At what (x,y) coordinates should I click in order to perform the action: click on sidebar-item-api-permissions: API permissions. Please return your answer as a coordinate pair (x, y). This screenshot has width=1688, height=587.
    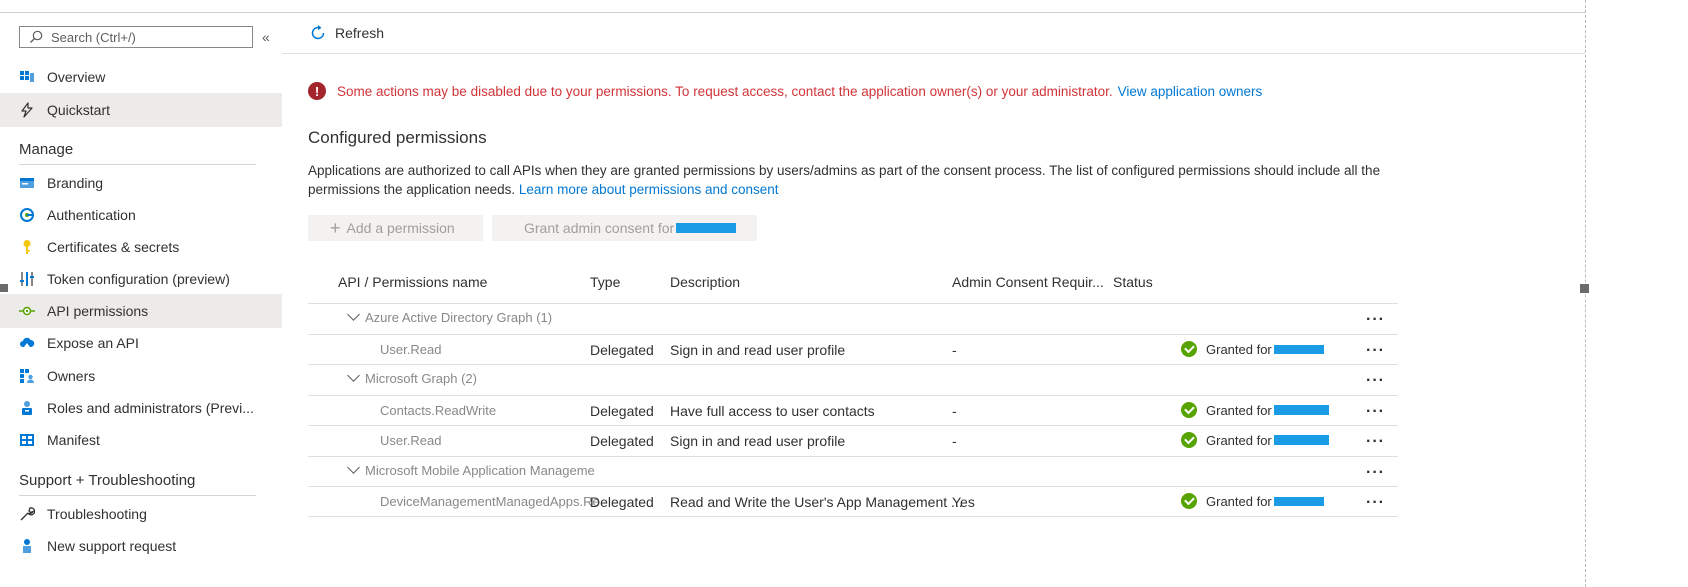
    Looking at the image, I should click on (141, 311).